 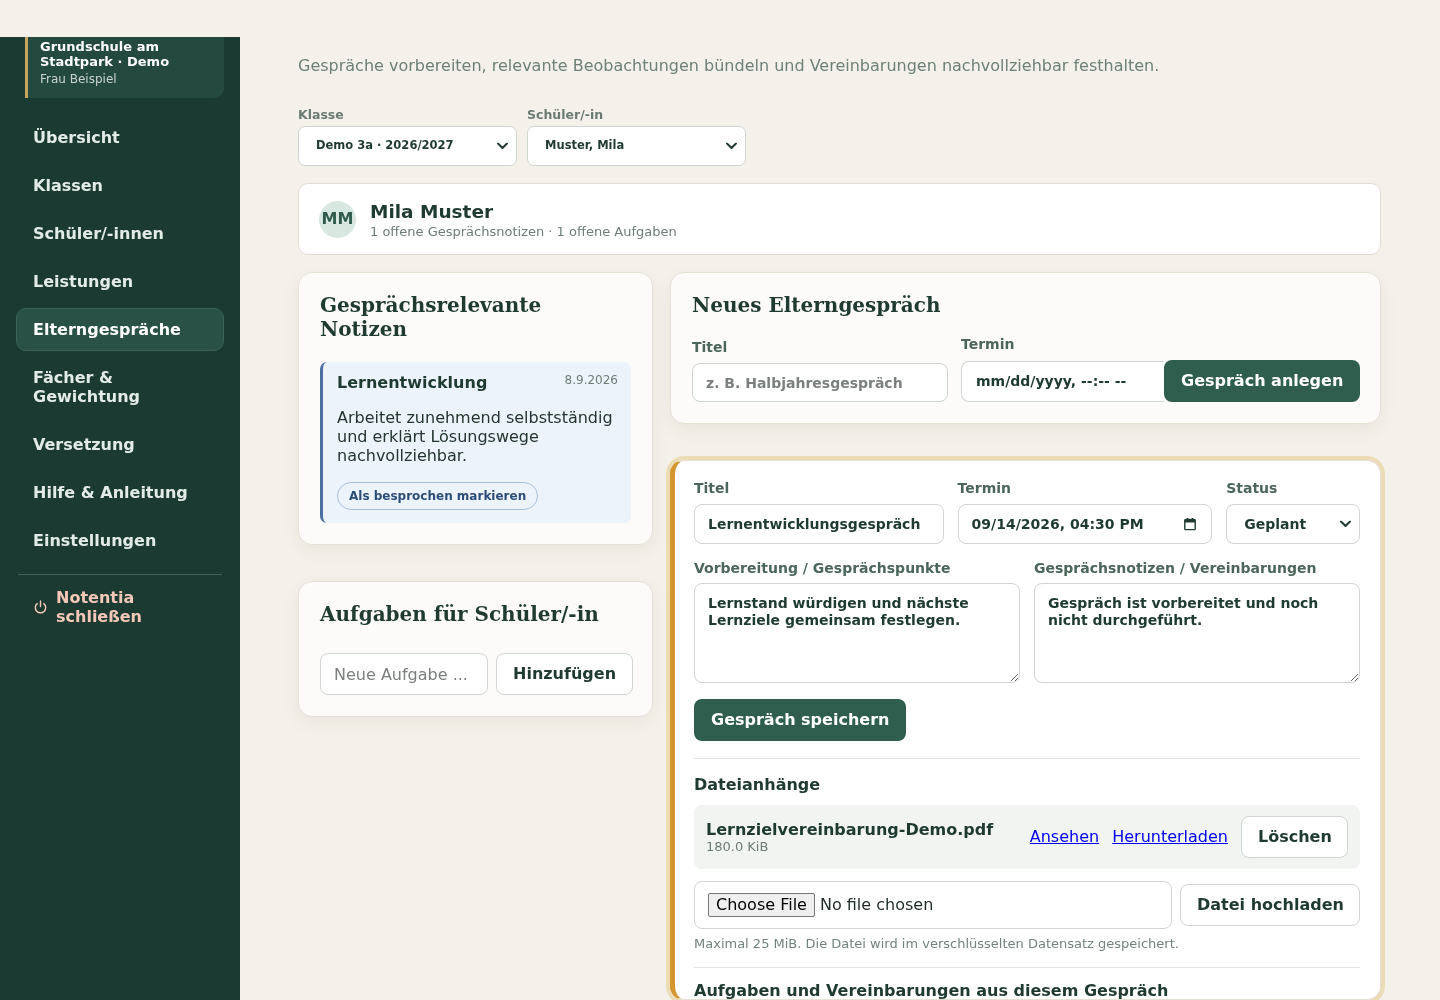 I want to click on class-select: Demo 3a · 2026/2027, so click(x=407, y=146).